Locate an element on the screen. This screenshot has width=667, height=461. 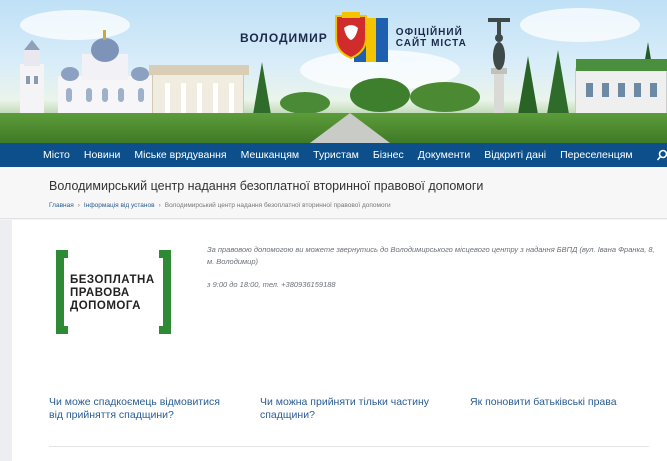
nav-item-displaced: Переселенцям is located at coordinates (596, 155).